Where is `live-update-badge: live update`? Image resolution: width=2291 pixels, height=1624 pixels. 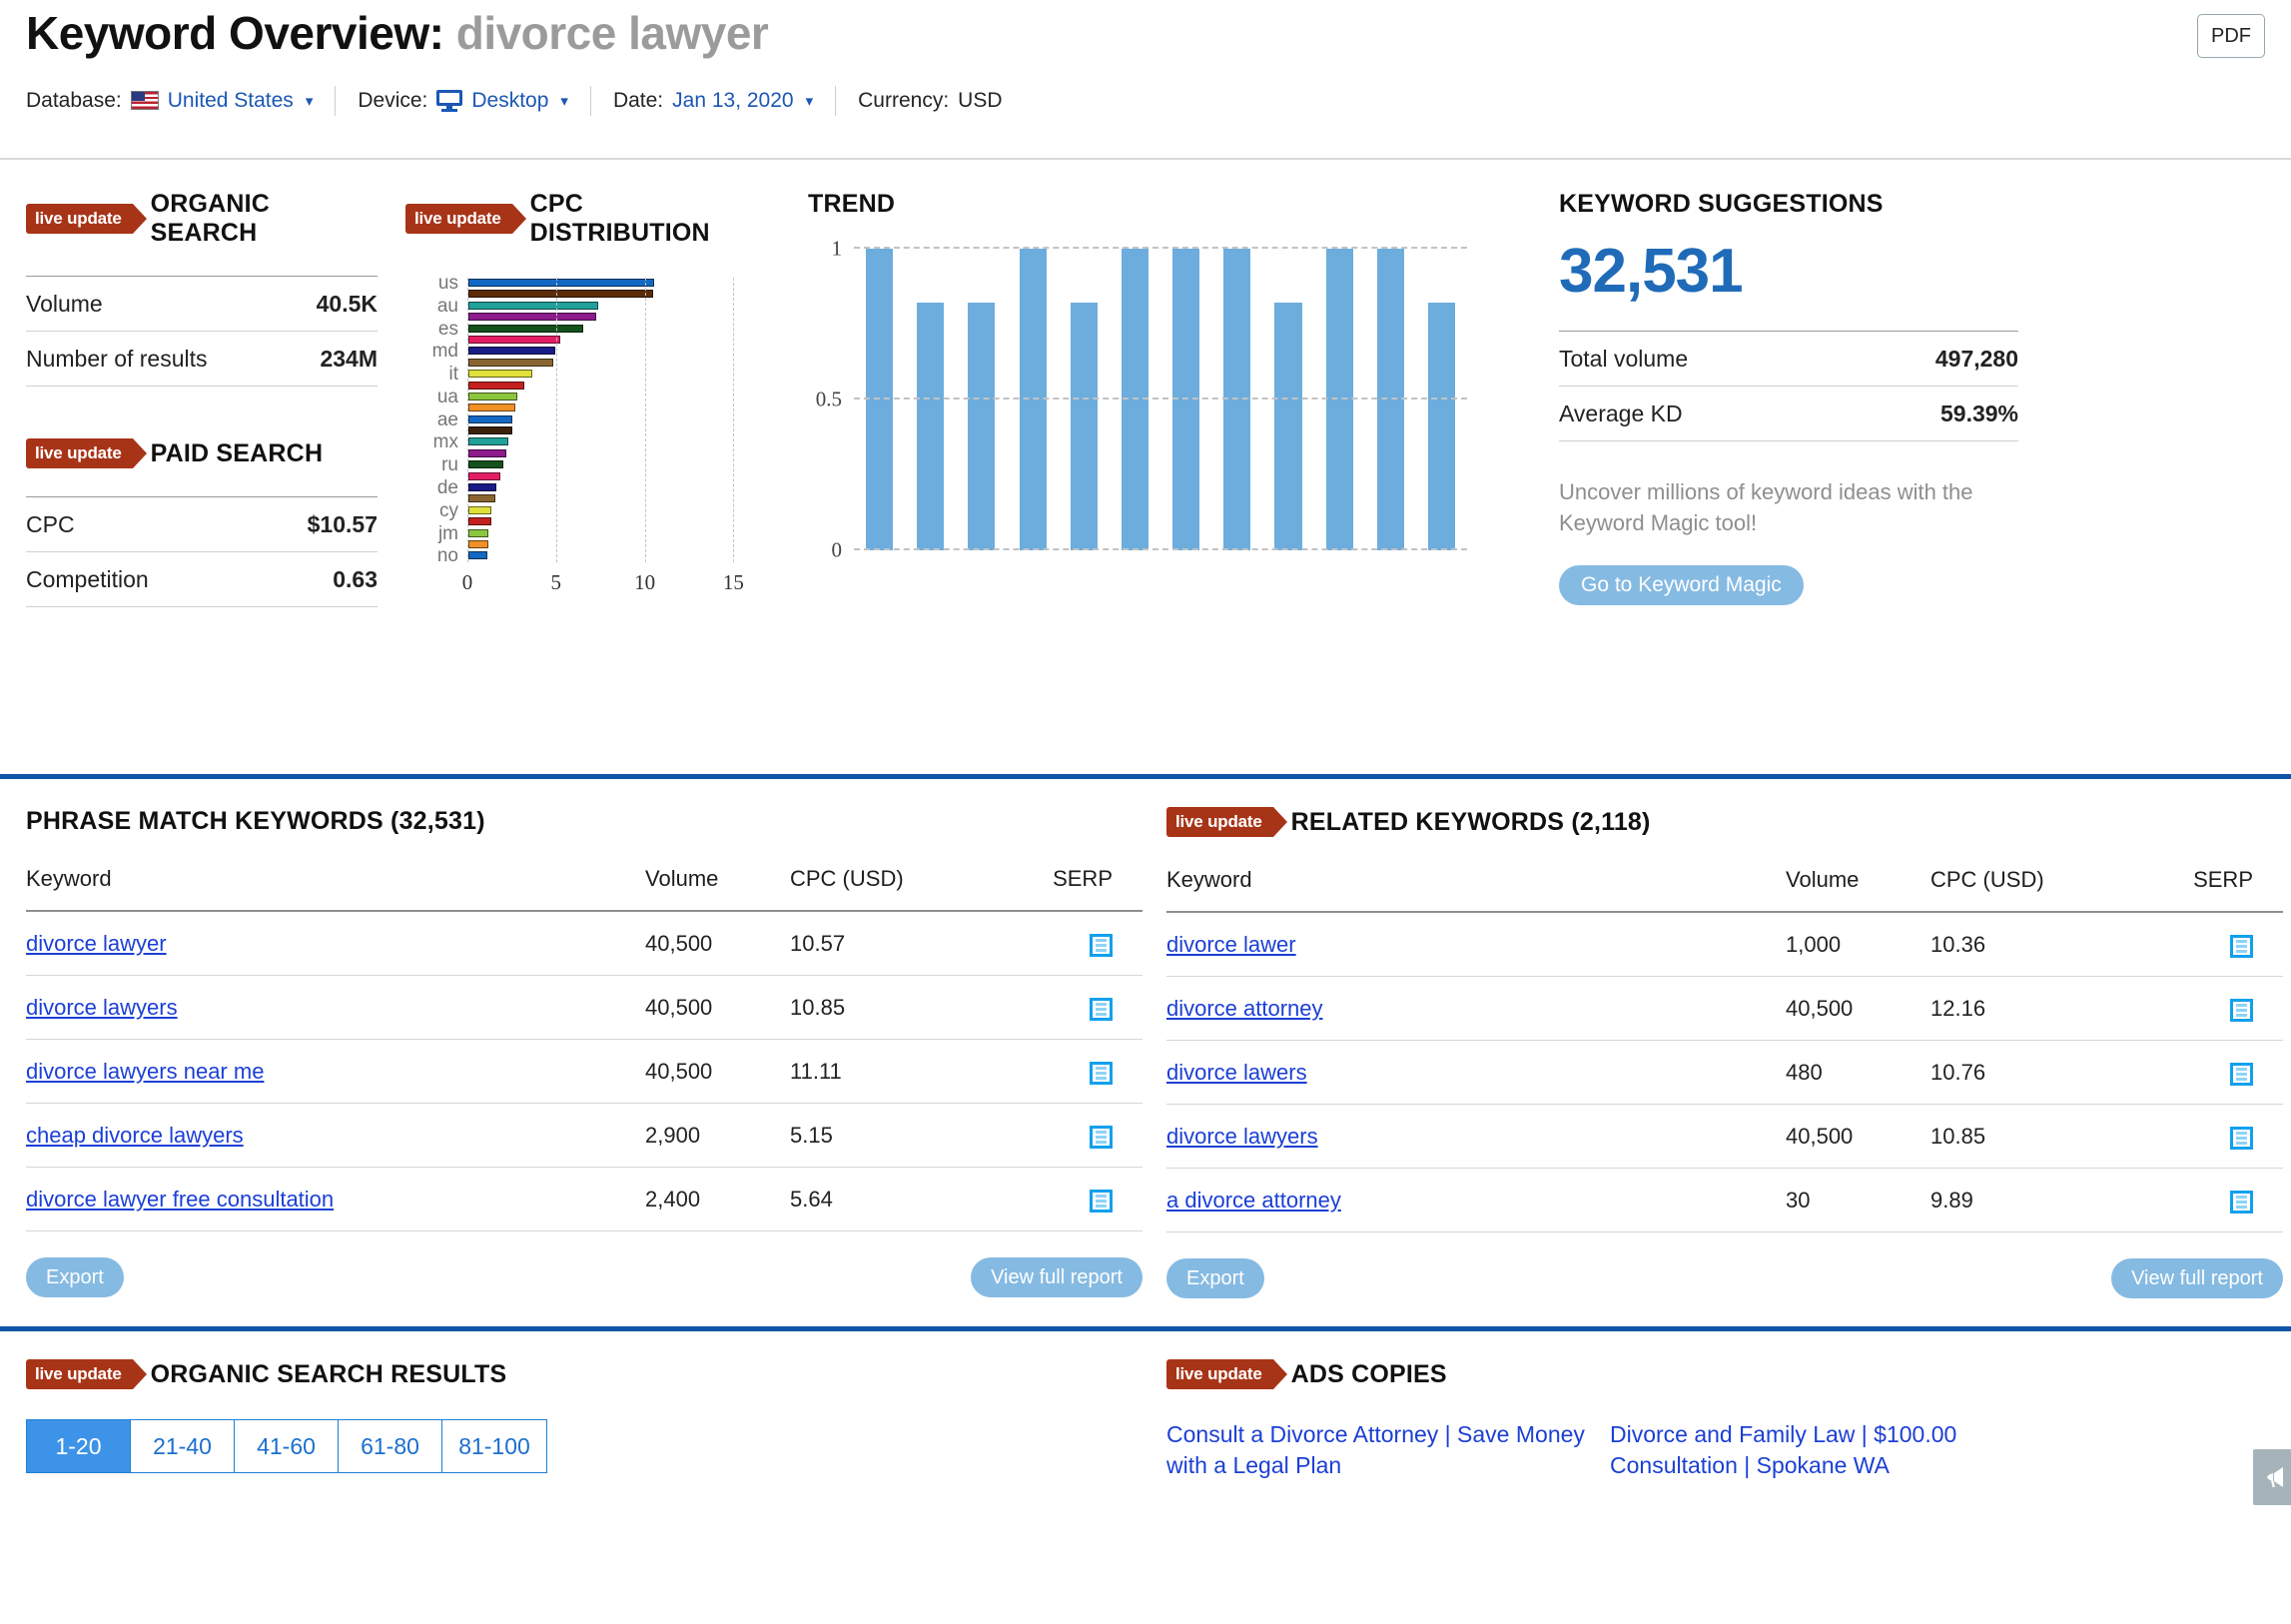 live-update-badge: live update is located at coordinates (465, 219).